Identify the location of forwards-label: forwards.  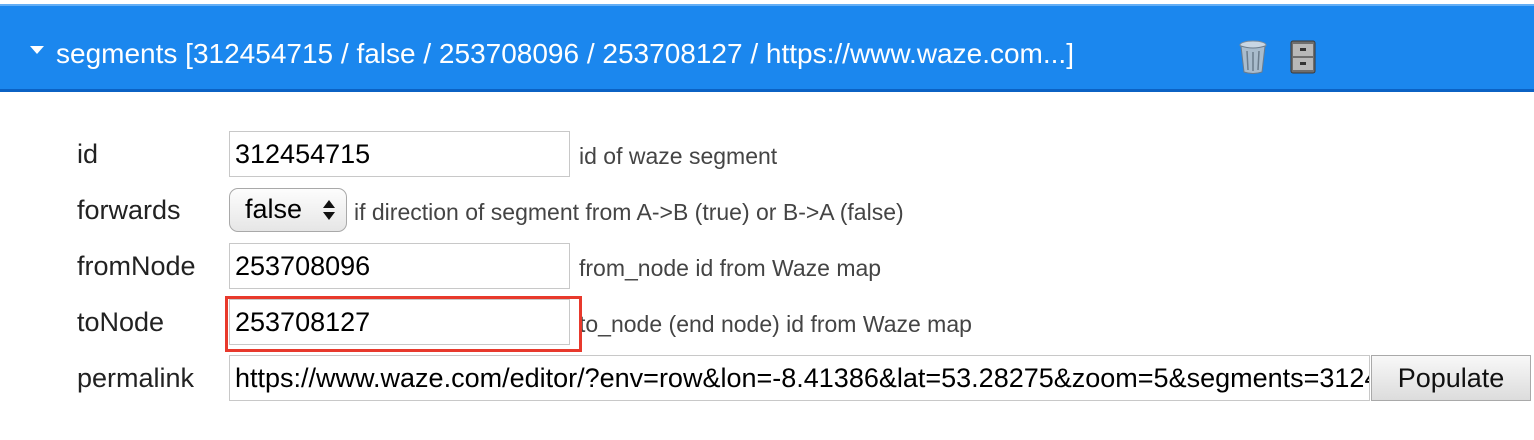
(129, 210).